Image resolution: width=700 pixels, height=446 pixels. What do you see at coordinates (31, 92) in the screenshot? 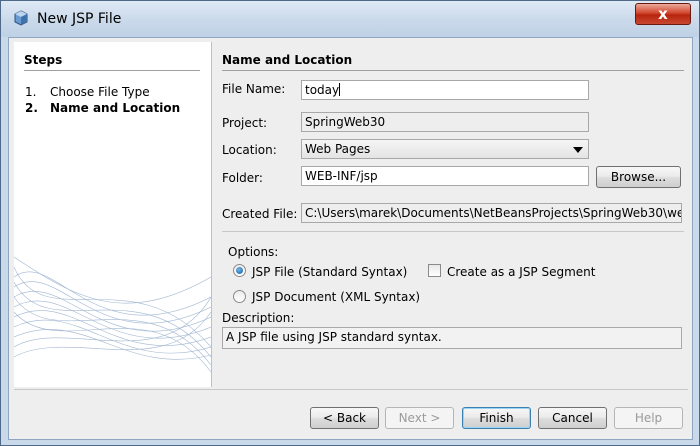
I see `step-number: 1.` at bounding box center [31, 92].